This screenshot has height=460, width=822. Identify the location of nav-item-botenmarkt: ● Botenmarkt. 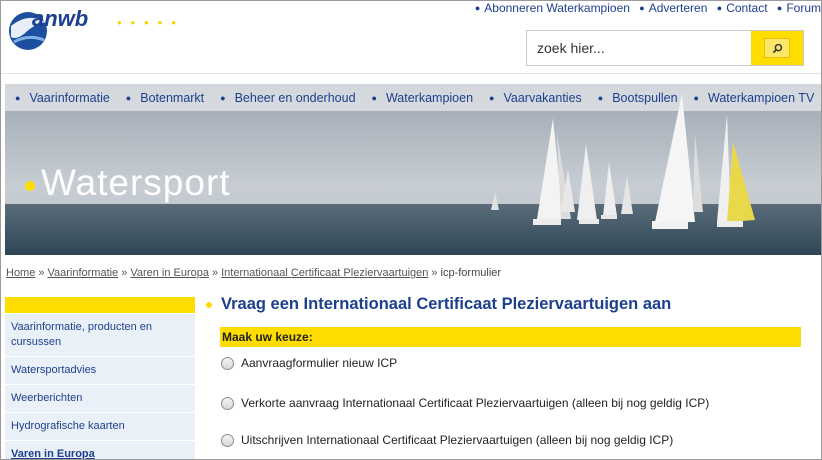
(165, 98).